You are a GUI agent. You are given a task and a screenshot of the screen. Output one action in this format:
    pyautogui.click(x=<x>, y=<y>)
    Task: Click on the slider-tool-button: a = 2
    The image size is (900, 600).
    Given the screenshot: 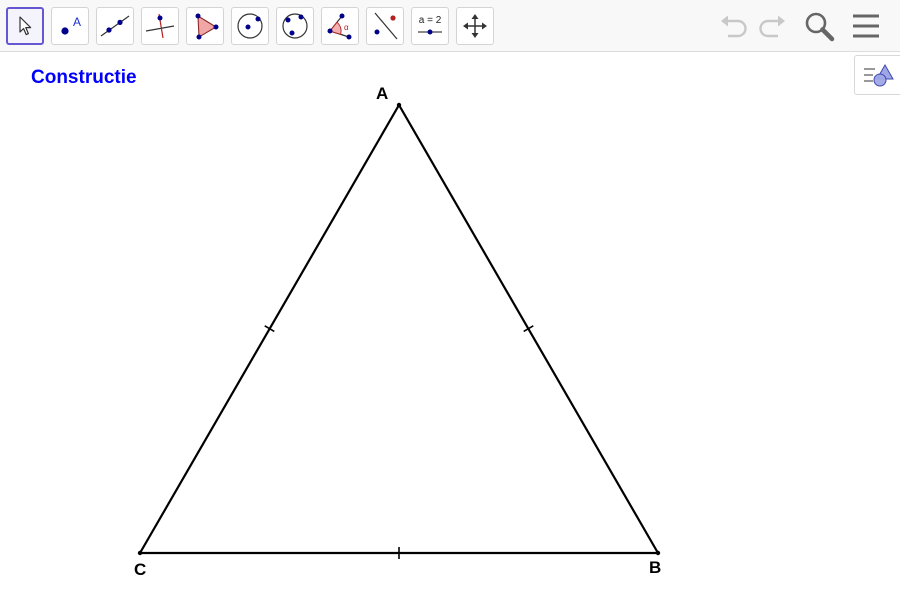 What is the action you would take?
    pyautogui.click(x=430, y=26)
    